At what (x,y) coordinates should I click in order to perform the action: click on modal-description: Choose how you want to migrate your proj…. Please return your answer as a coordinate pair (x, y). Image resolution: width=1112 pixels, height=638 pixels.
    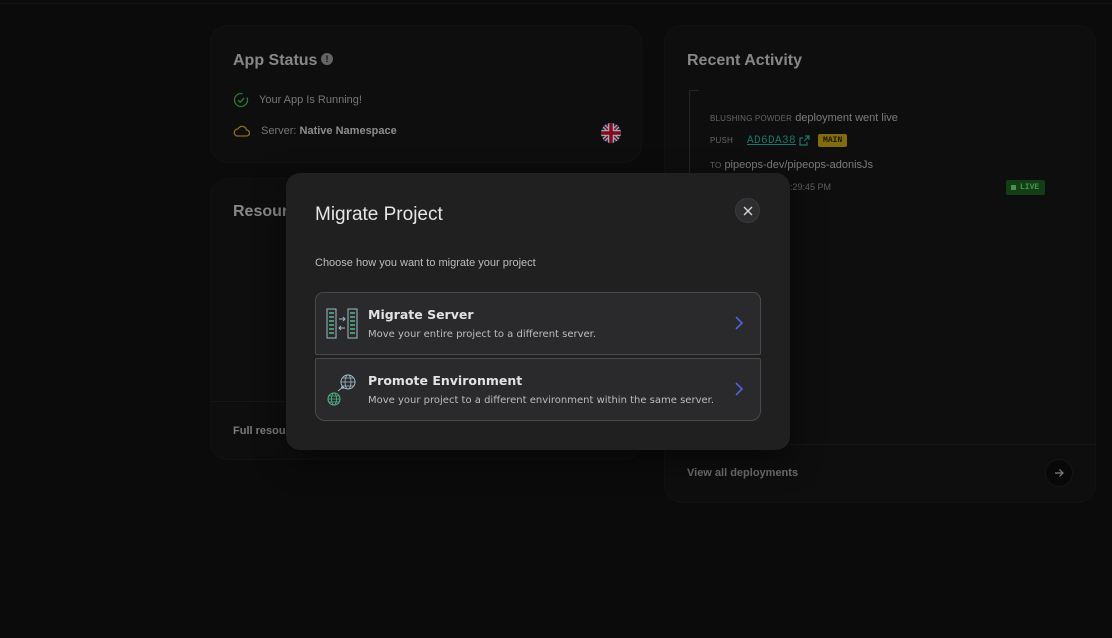
    Looking at the image, I should click on (425, 263).